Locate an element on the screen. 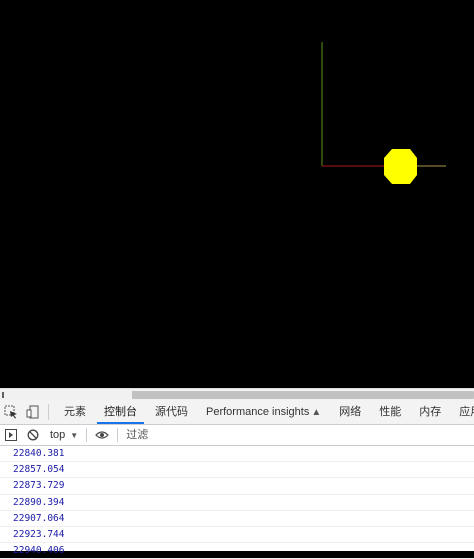  console-log-row: 22873.729 is located at coordinates (237, 486).